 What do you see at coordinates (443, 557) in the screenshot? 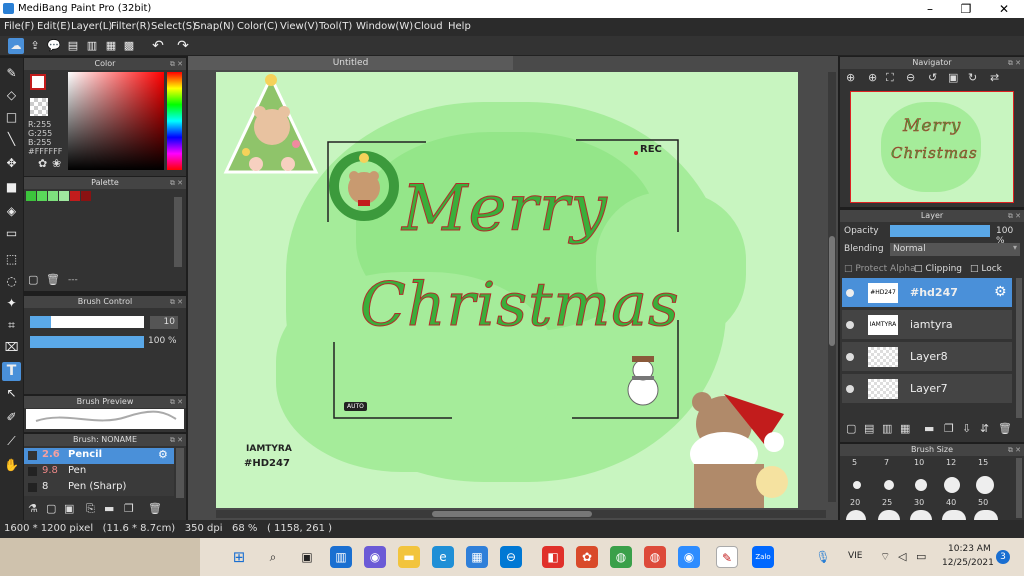
I see `edge-icon: e` at bounding box center [443, 557].